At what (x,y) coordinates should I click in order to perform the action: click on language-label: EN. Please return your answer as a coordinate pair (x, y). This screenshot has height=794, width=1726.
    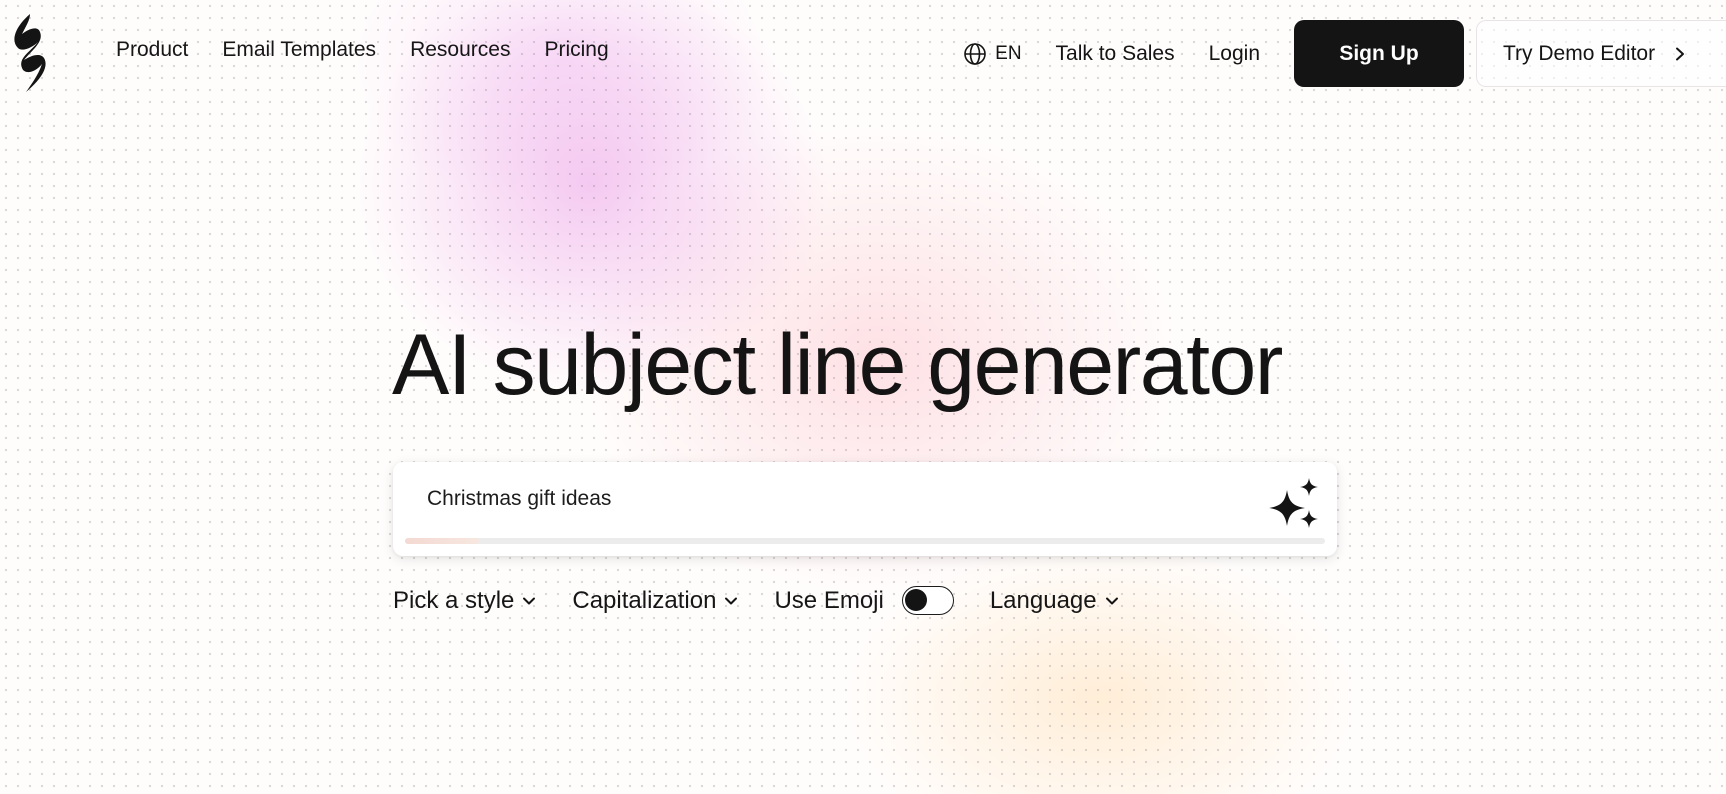
    Looking at the image, I should click on (1008, 53).